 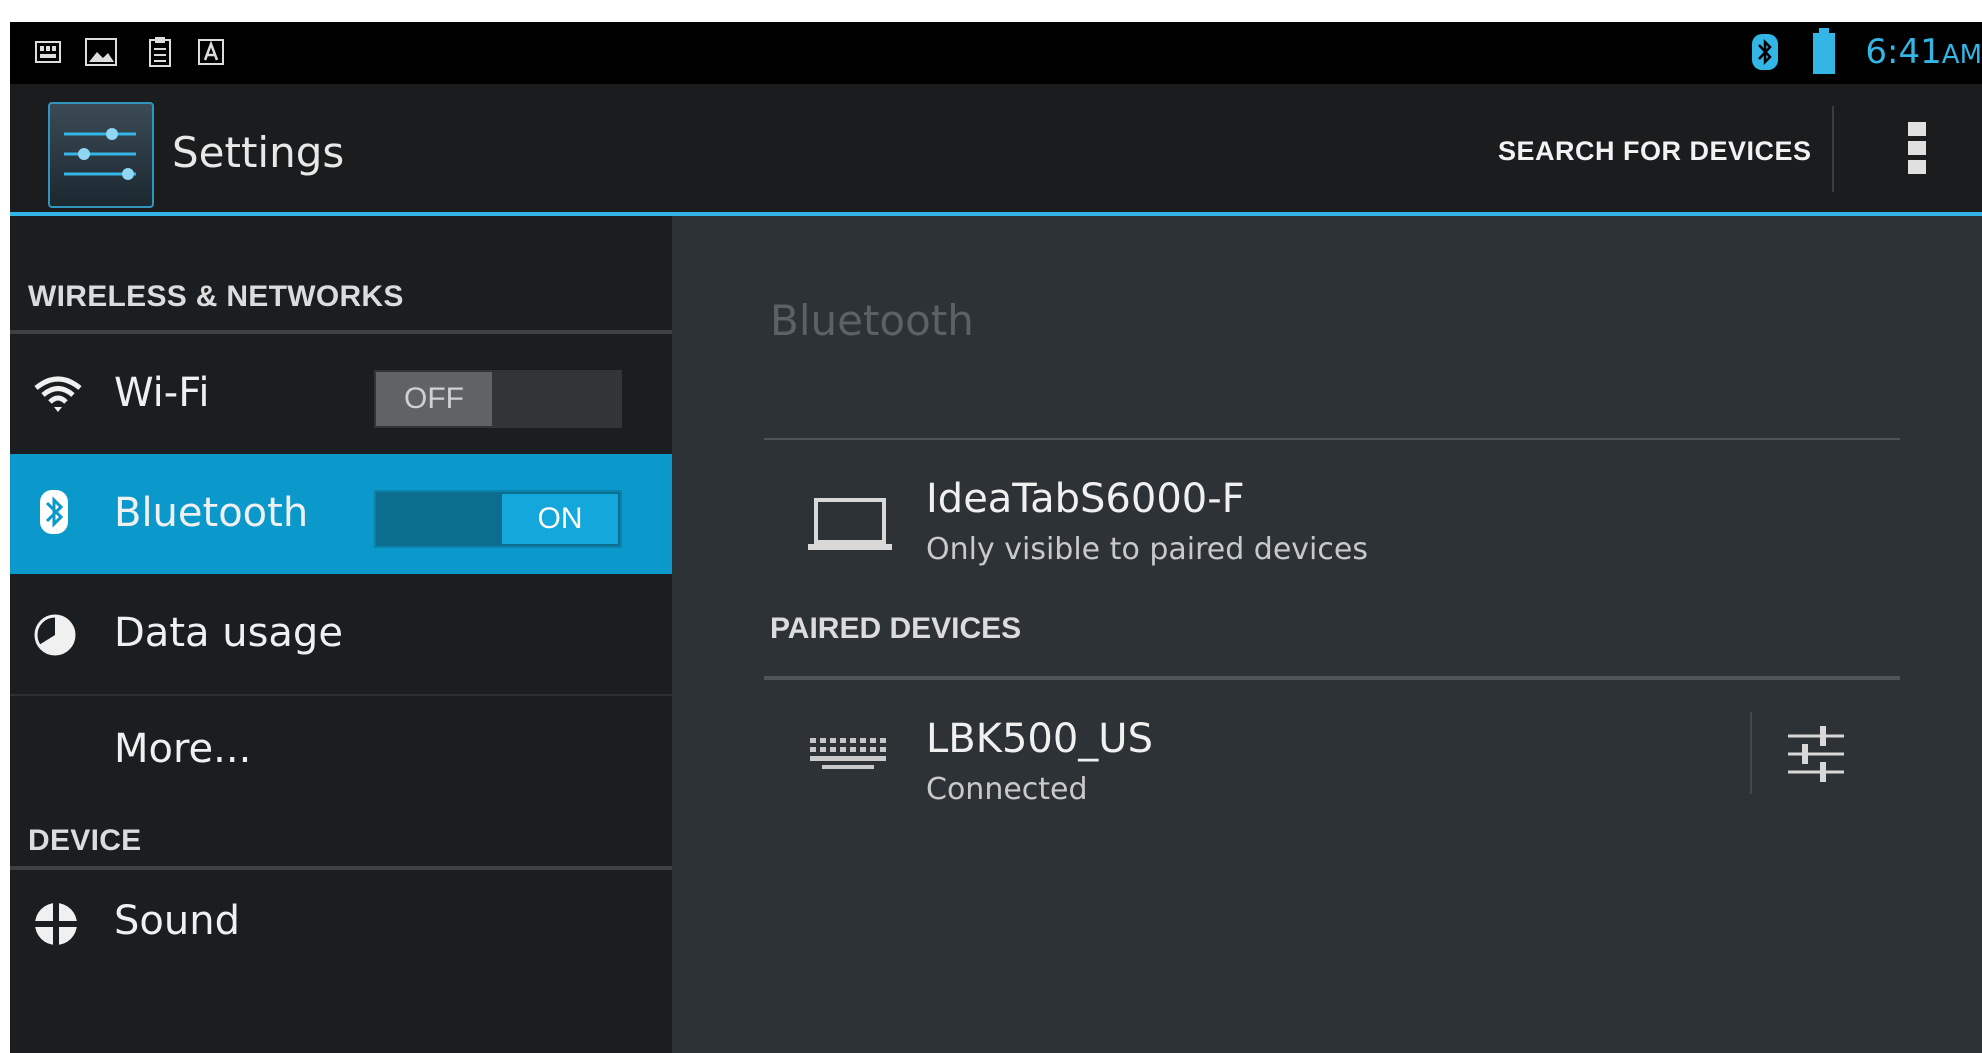 I want to click on action-bar-divider, so click(x=1833, y=149).